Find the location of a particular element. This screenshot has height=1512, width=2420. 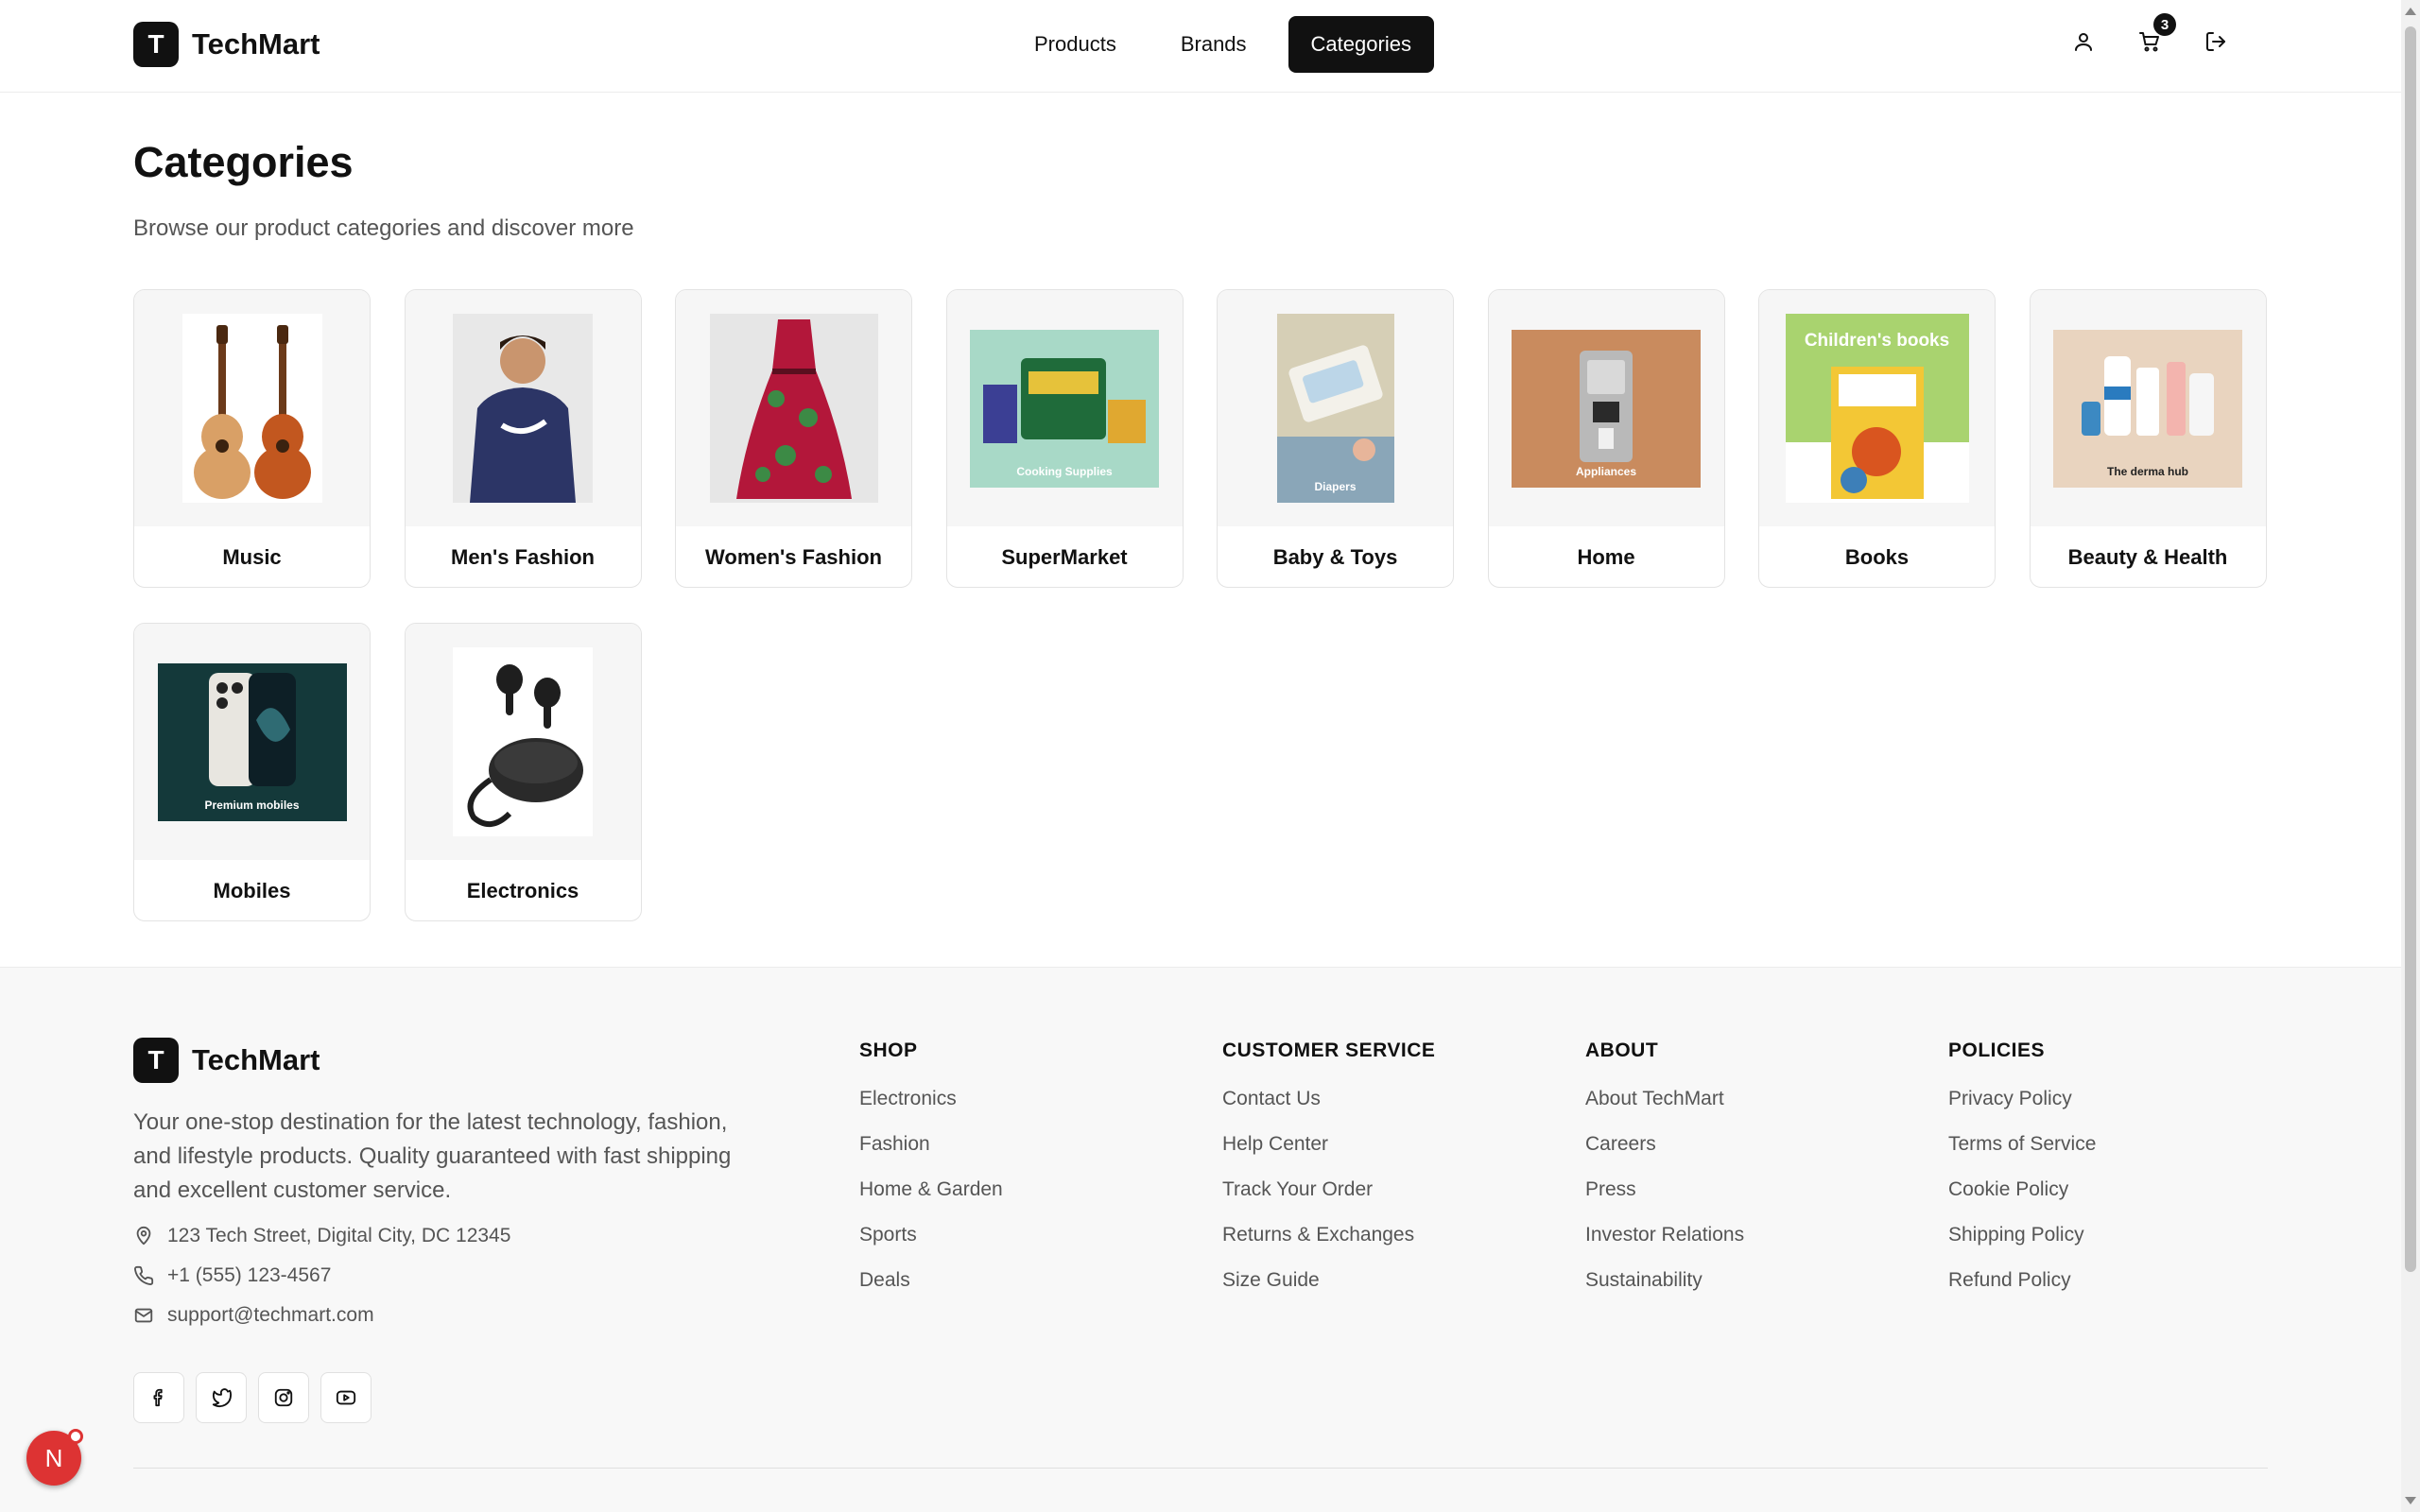

category-card-mobiles: Premium mobiles Mobiles is located at coordinates (252, 772).